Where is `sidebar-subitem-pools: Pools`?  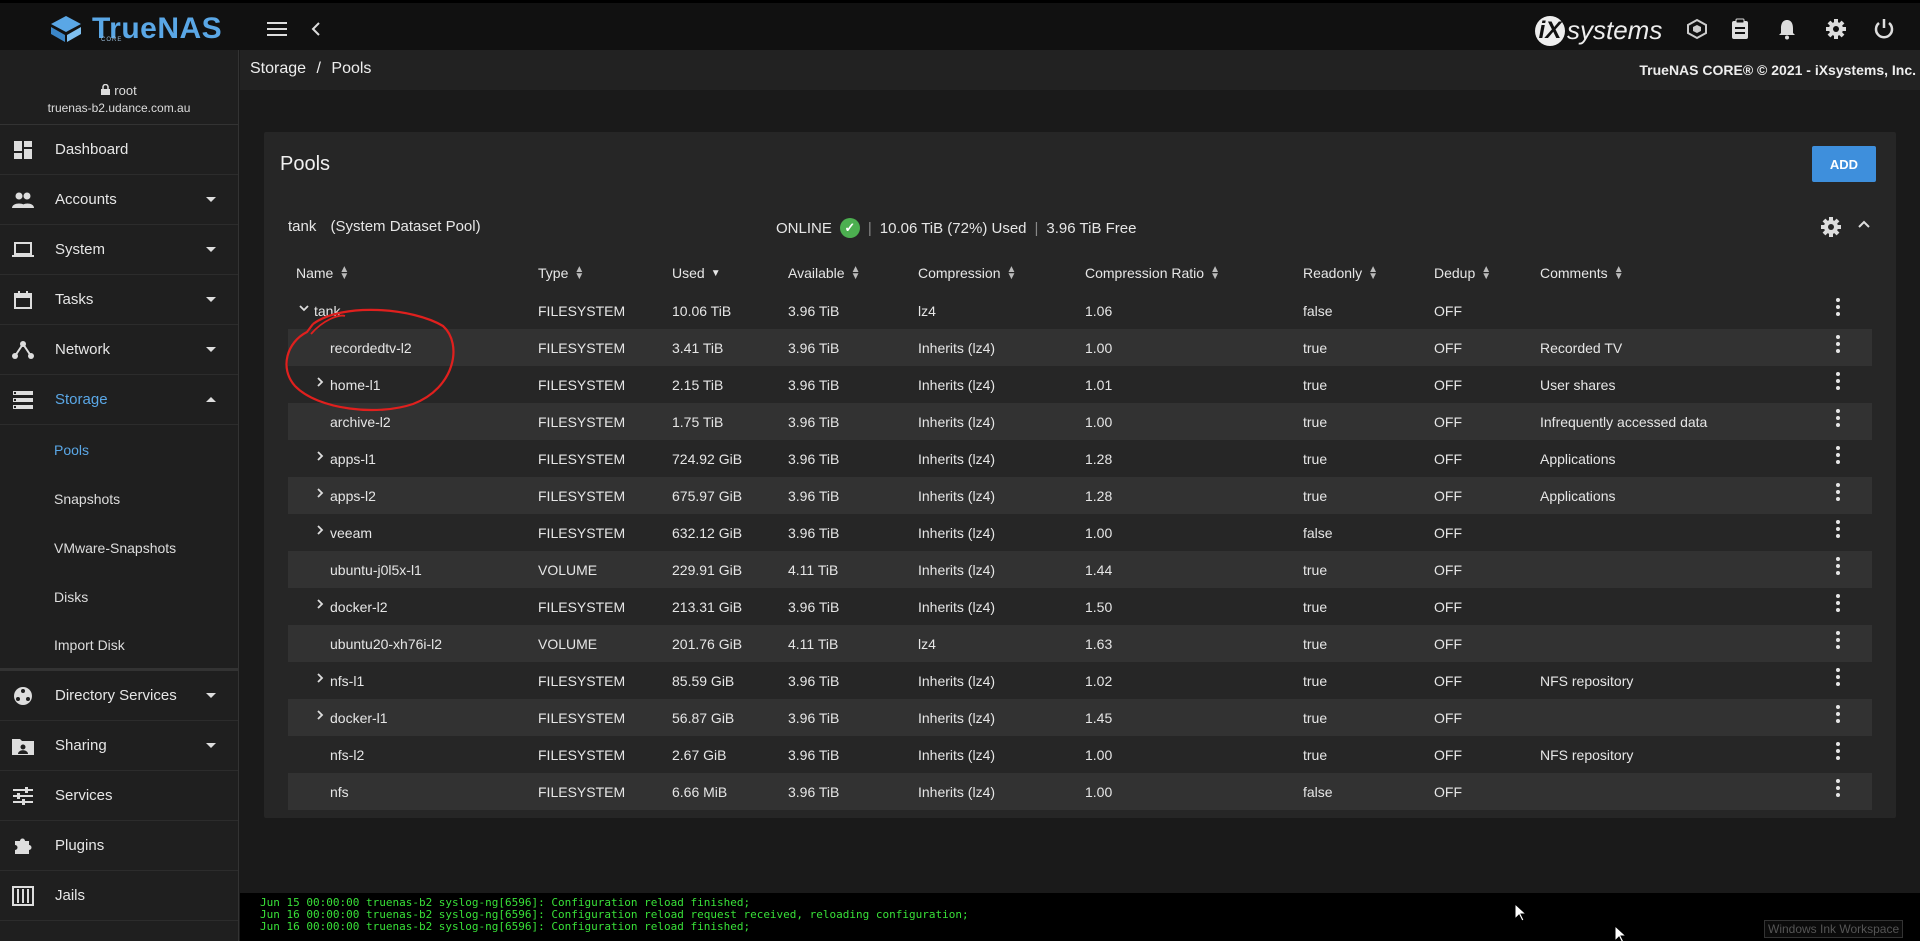 sidebar-subitem-pools: Pools is located at coordinates (119, 449).